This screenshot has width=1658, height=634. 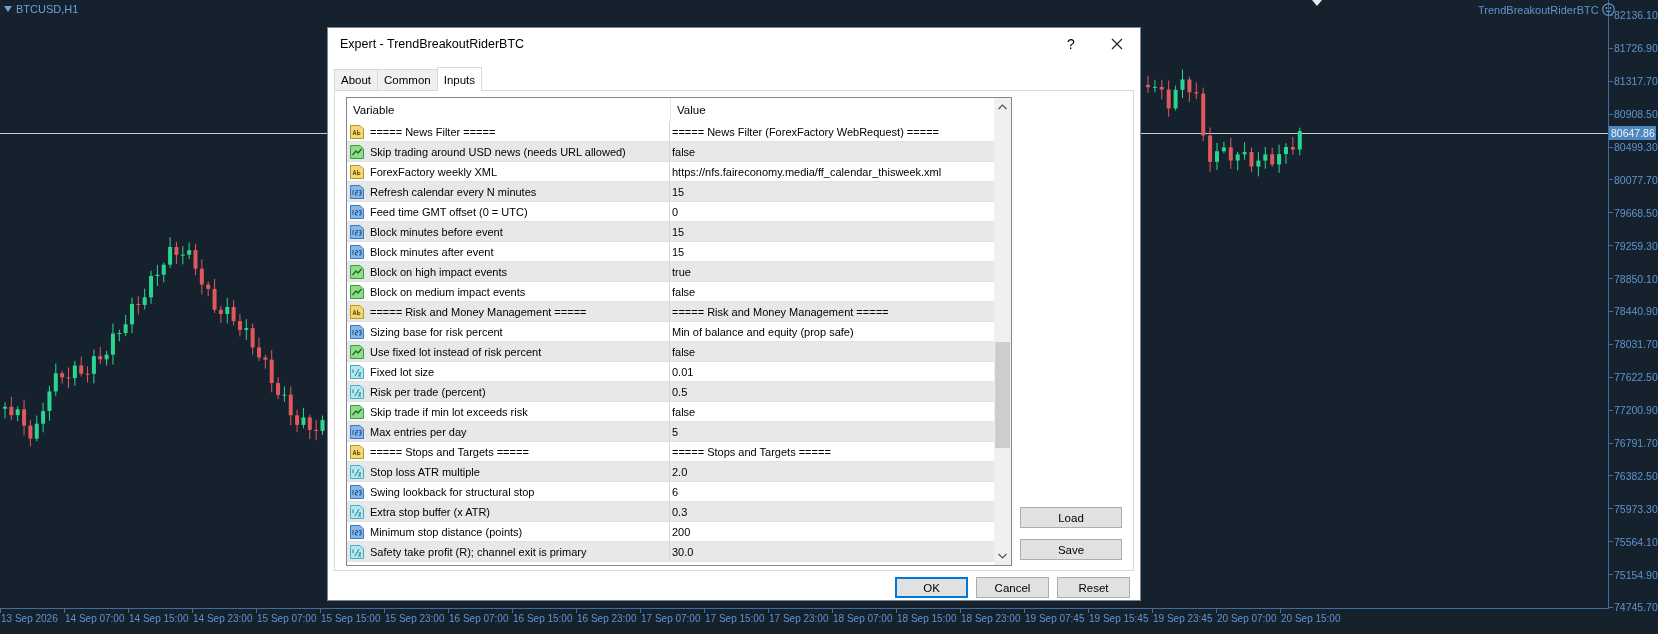 What do you see at coordinates (832, 110) in the screenshot?
I see `column-header: Value` at bounding box center [832, 110].